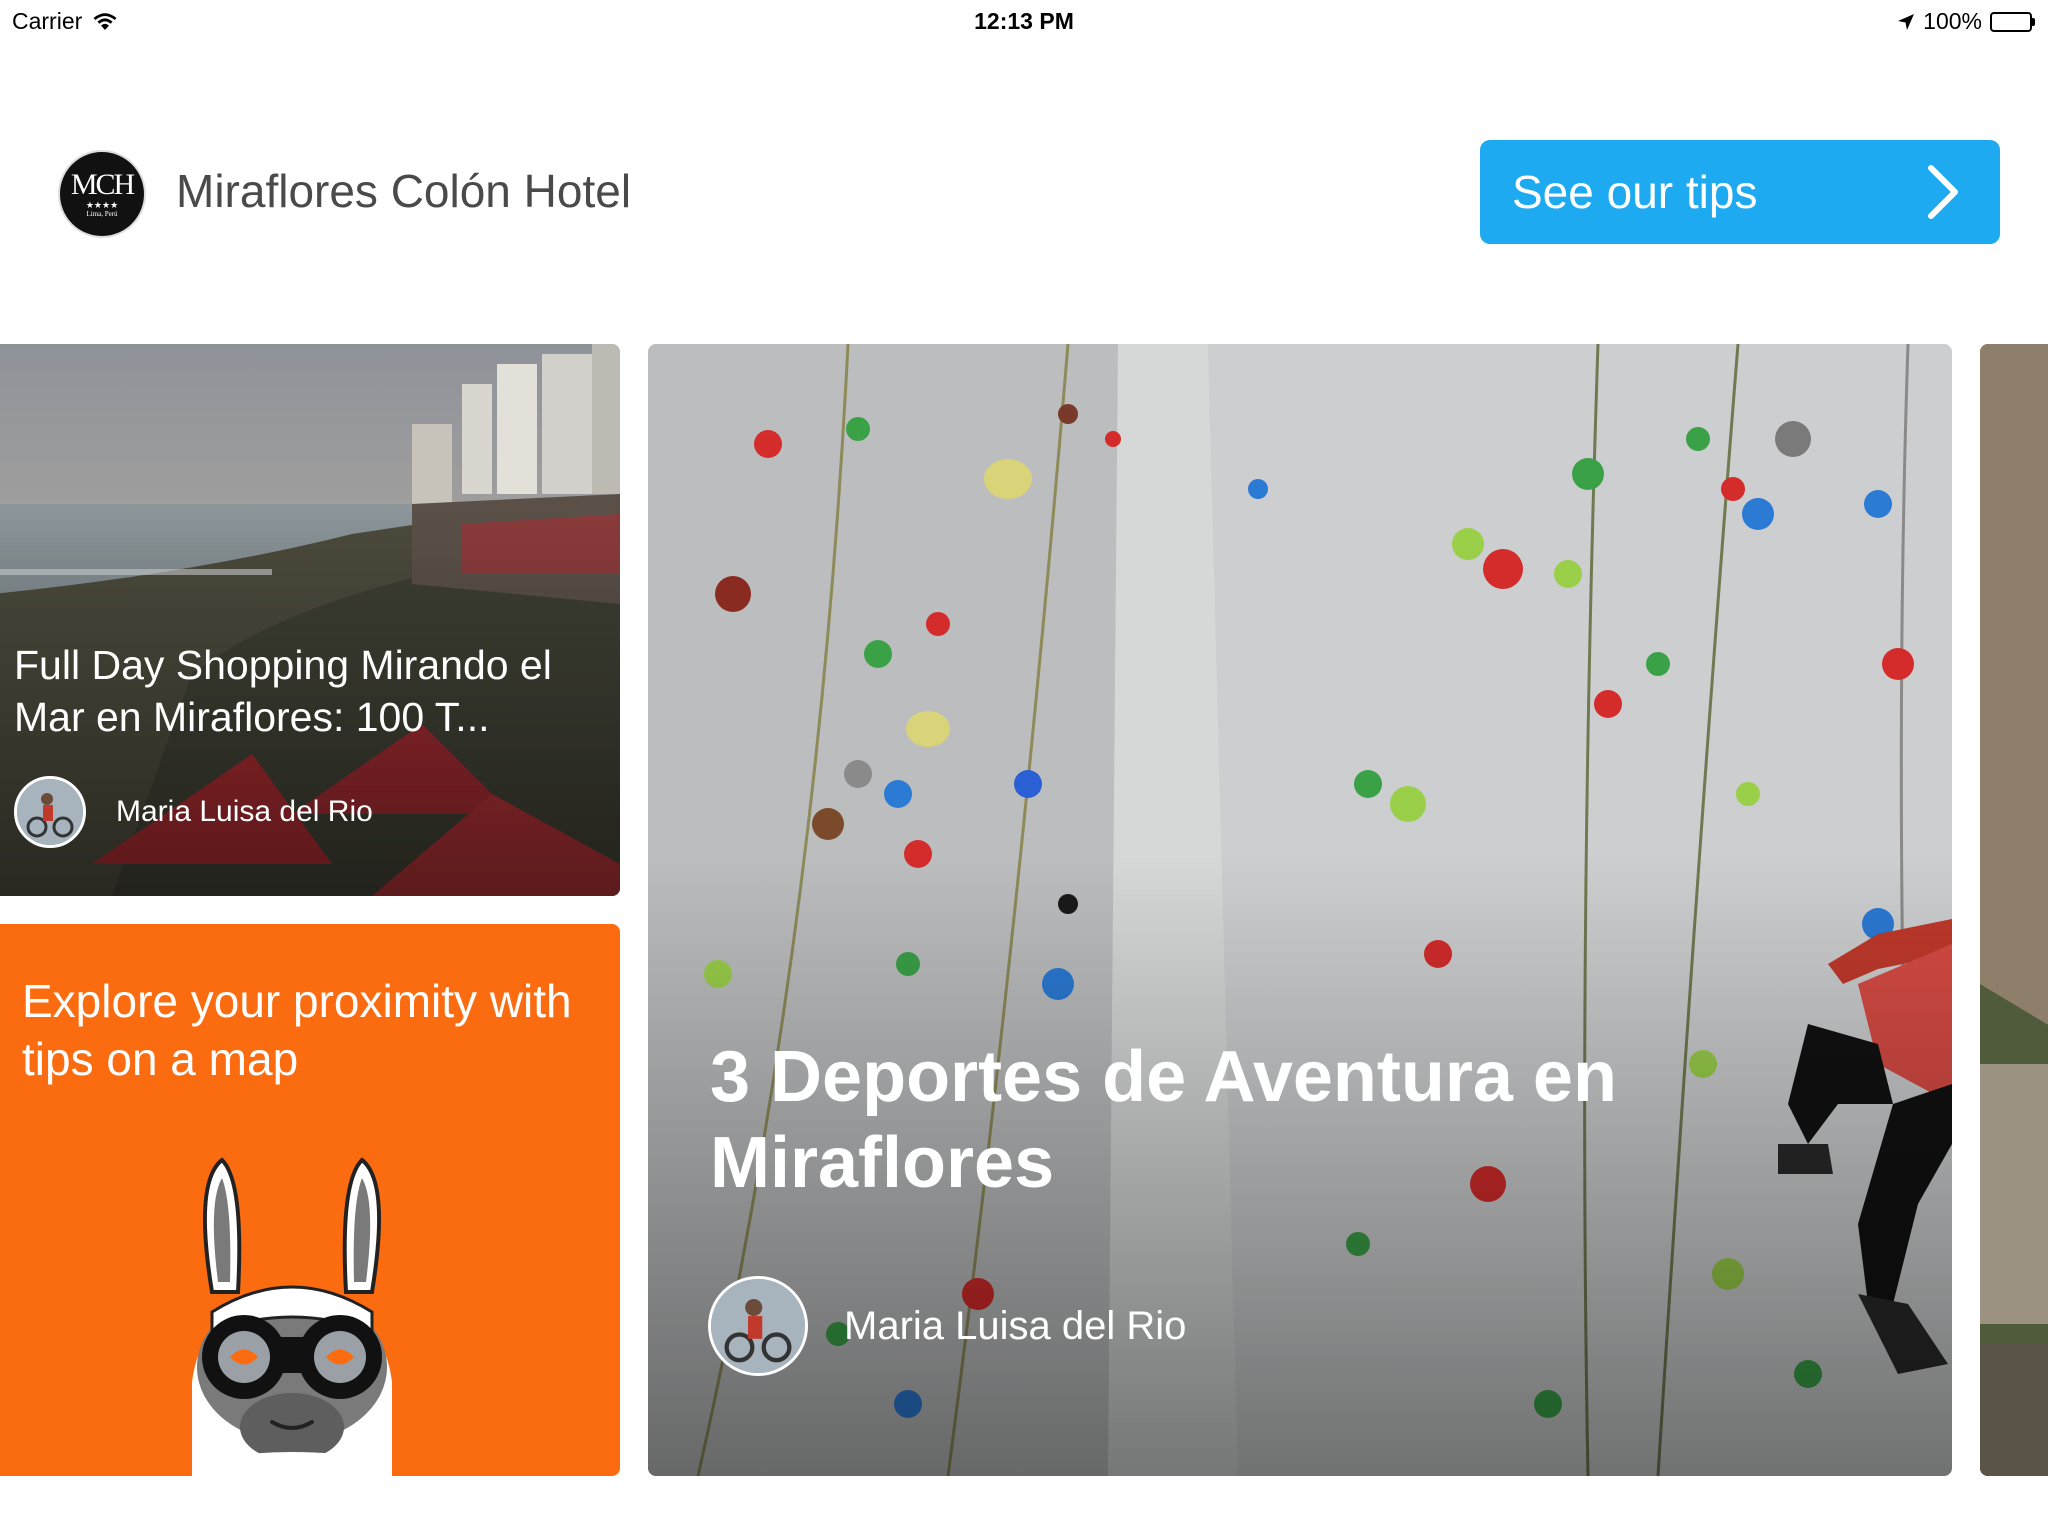 This screenshot has width=2048, height=1536. Describe the element at coordinates (102, 213) in the screenshot. I see `logo-city: Lima, Perú` at that location.